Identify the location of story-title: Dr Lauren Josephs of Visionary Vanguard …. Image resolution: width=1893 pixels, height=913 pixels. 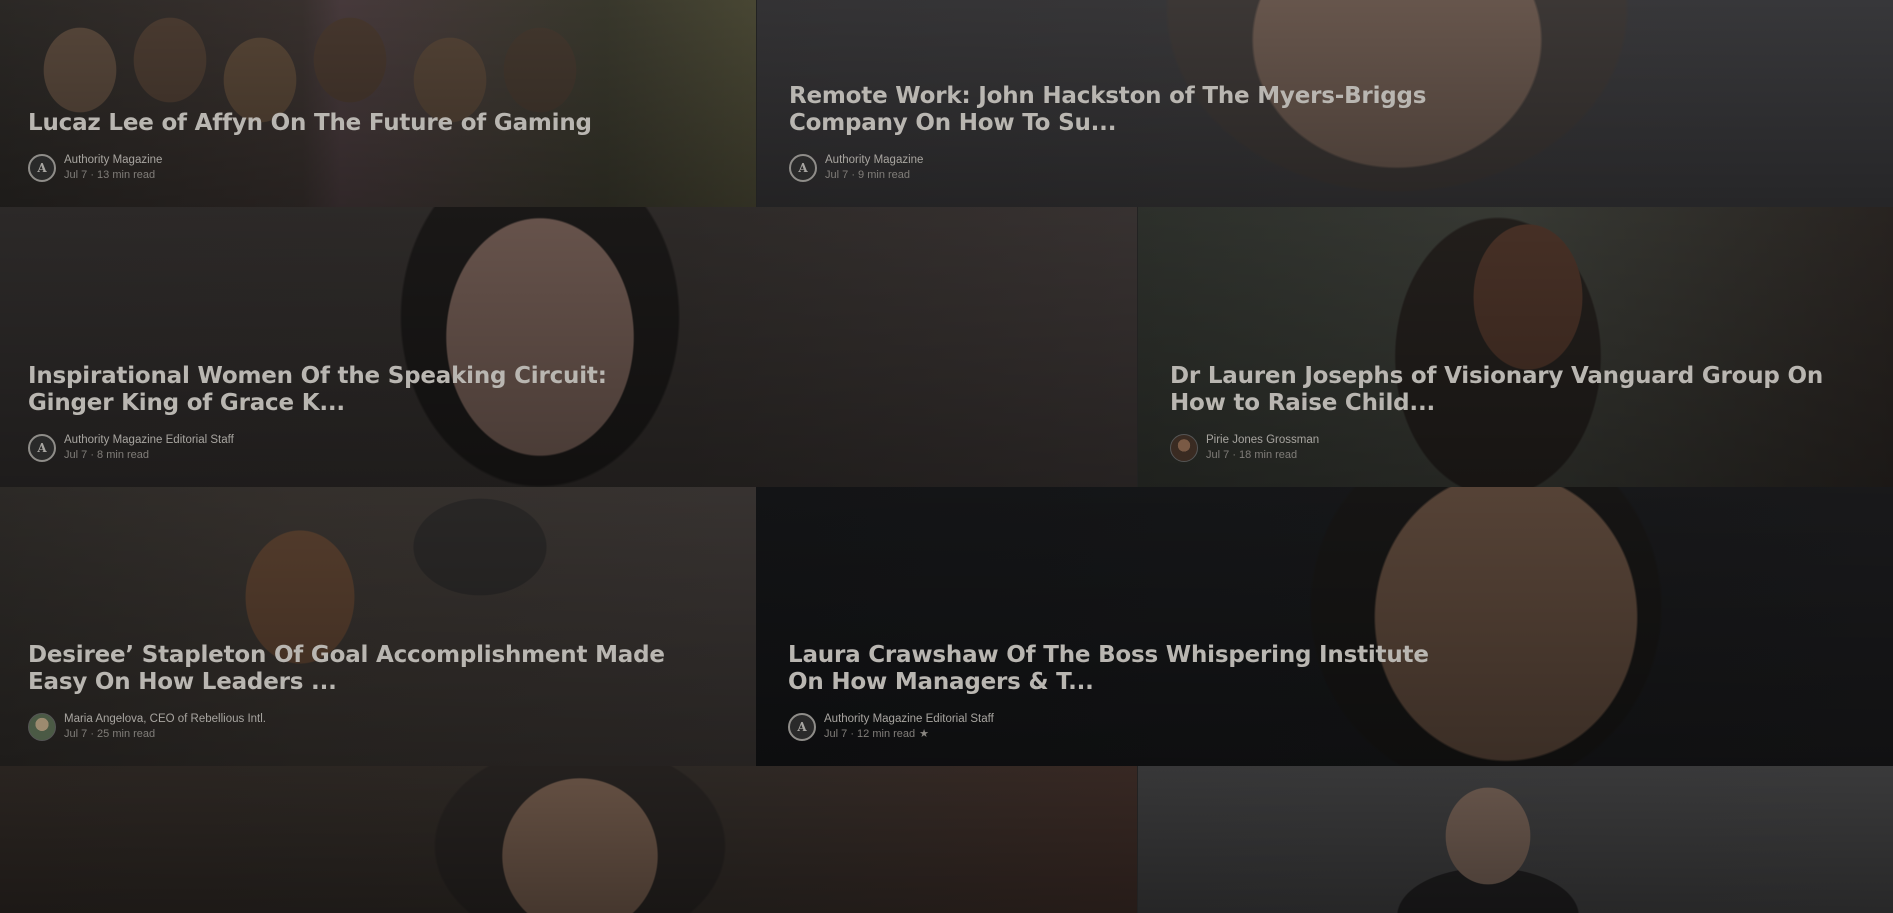
(1500, 390).